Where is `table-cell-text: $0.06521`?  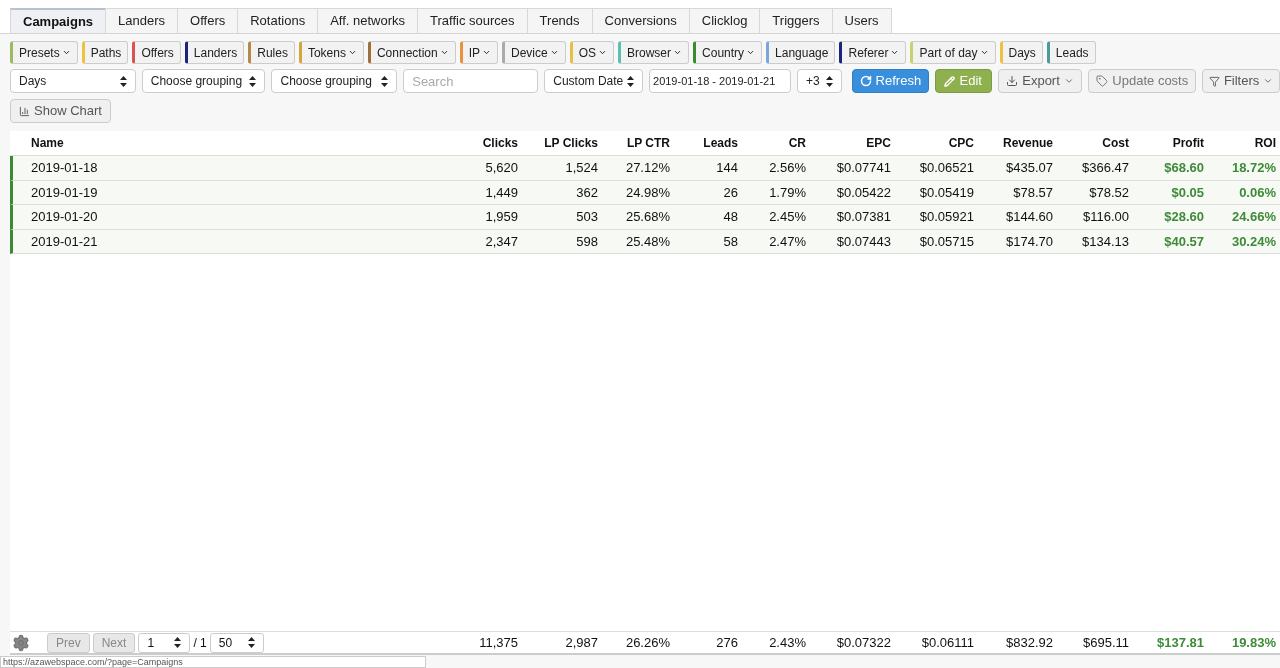
table-cell-text: $0.06521 is located at coordinates (946, 168).